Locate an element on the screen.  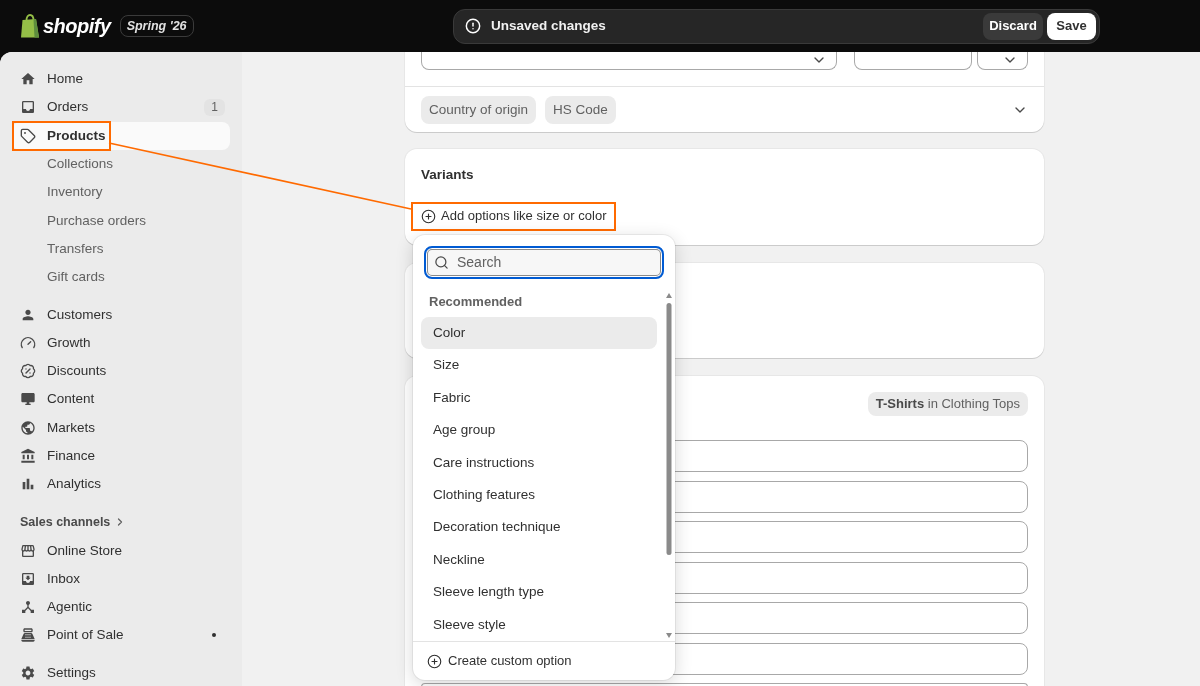
globe-icon is located at coordinates (28, 427).